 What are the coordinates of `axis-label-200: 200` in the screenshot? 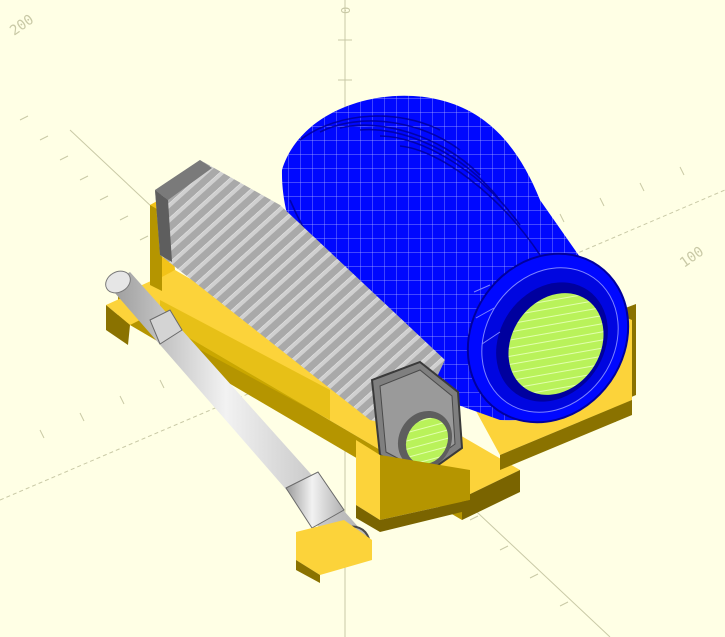 It's located at (22, 26).